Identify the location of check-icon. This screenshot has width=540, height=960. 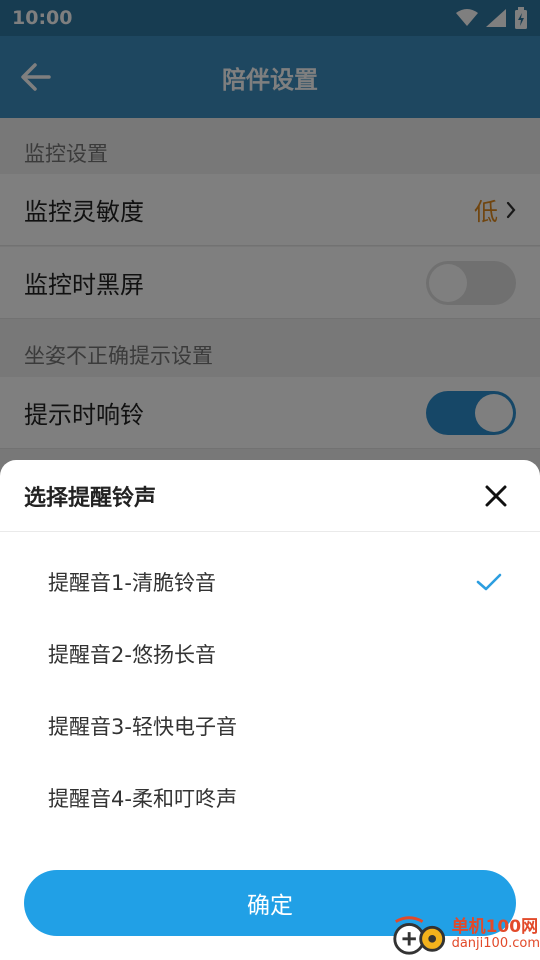
(489, 582).